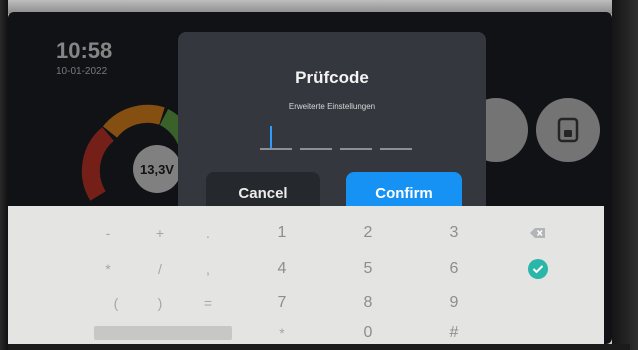 The width and height of the screenshot is (638, 350). I want to click on key-equals: =, so click(208, 303).